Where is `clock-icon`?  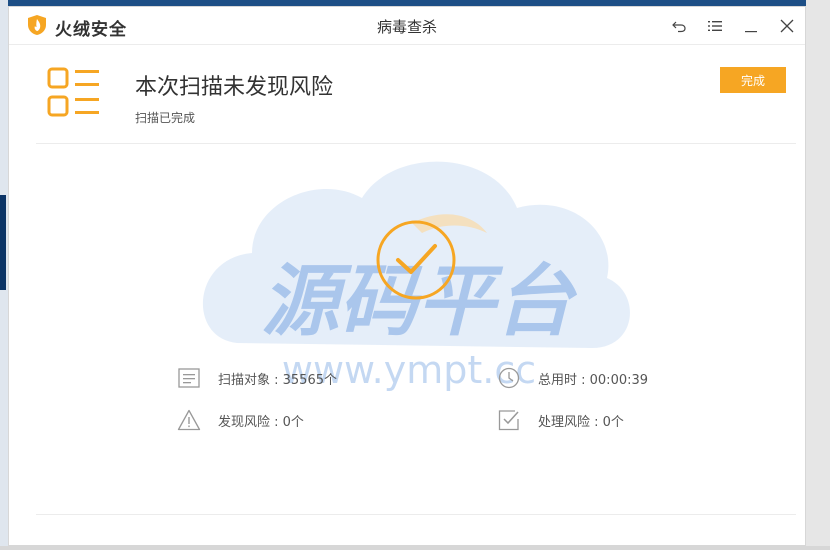
clock-icon is located at coordinates (509, 378).